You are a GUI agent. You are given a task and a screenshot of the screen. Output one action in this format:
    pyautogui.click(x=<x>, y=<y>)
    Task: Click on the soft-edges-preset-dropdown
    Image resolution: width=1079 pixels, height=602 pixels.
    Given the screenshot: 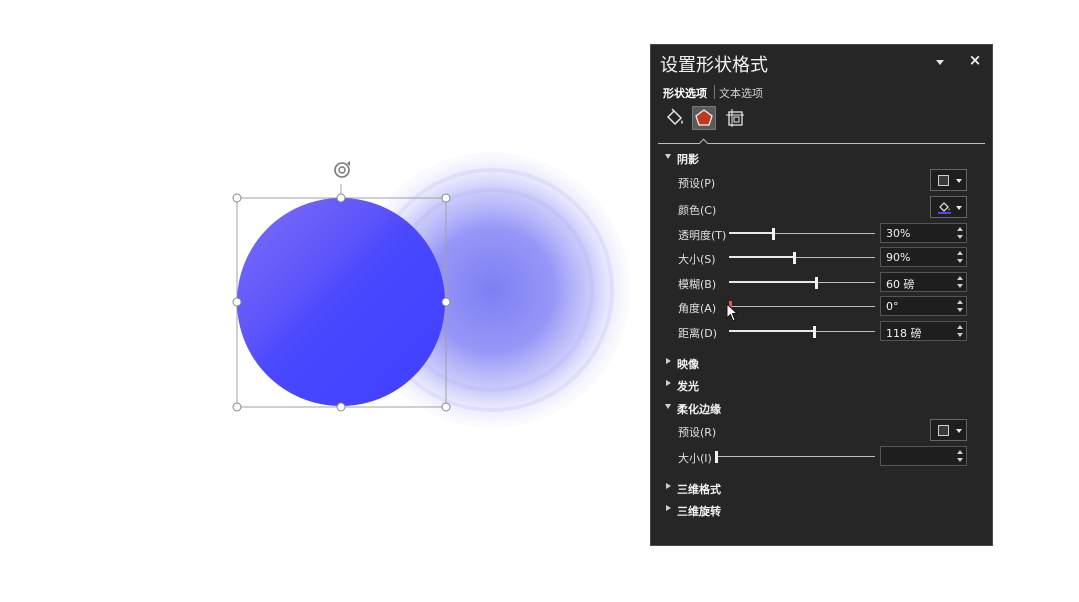 What is the action you would take?
    pyautogui.click(x=948, y=430)
    